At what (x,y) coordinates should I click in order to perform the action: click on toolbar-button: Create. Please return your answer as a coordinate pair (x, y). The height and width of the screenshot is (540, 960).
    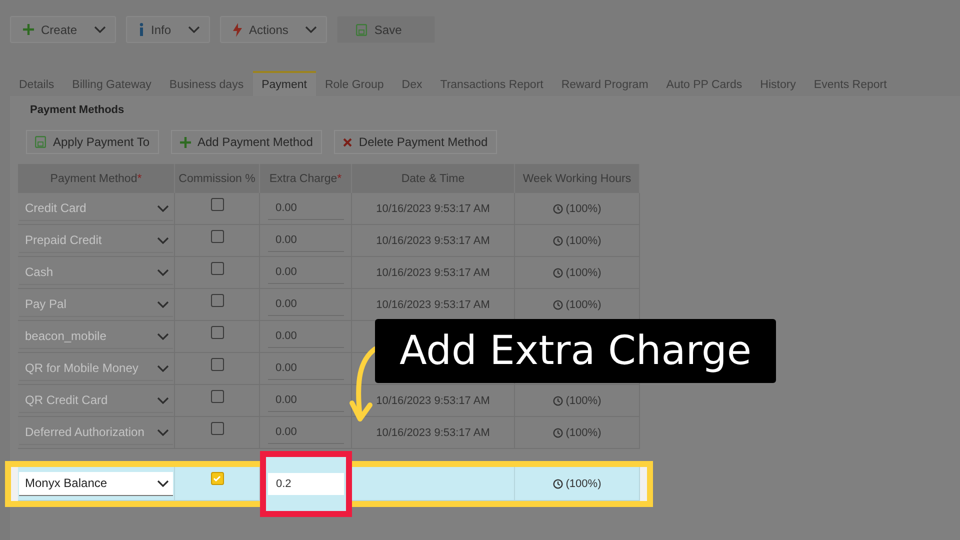
    Looking at the image, I should click on (63, 29).